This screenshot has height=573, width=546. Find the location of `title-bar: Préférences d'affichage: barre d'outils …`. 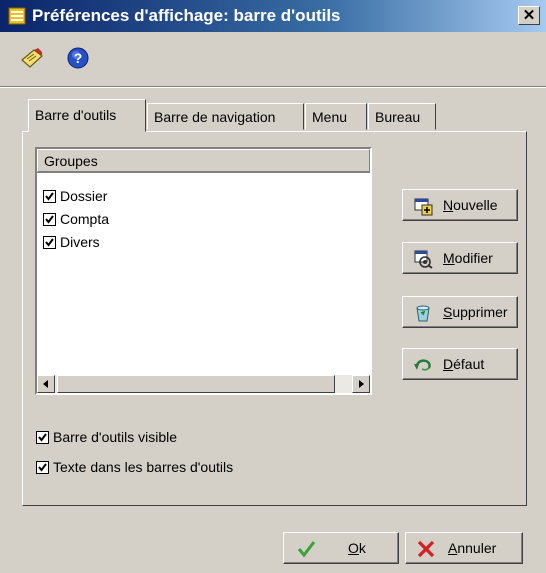

title-bar: Préférences d'affichage: barre d'outils … is located at coordinates (273, 16).